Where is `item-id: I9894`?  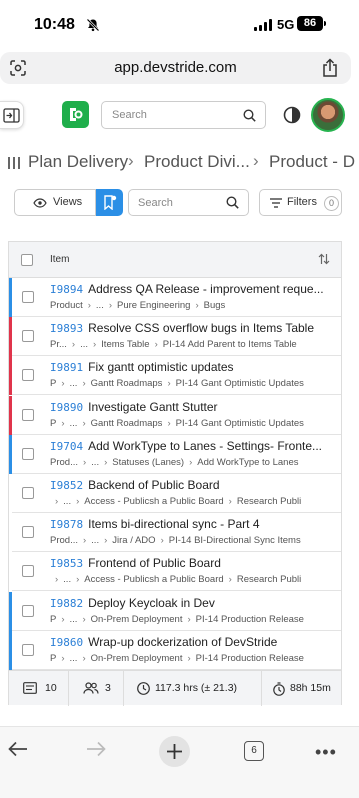
item-id: I9894 is located at coordinates (66, 289).